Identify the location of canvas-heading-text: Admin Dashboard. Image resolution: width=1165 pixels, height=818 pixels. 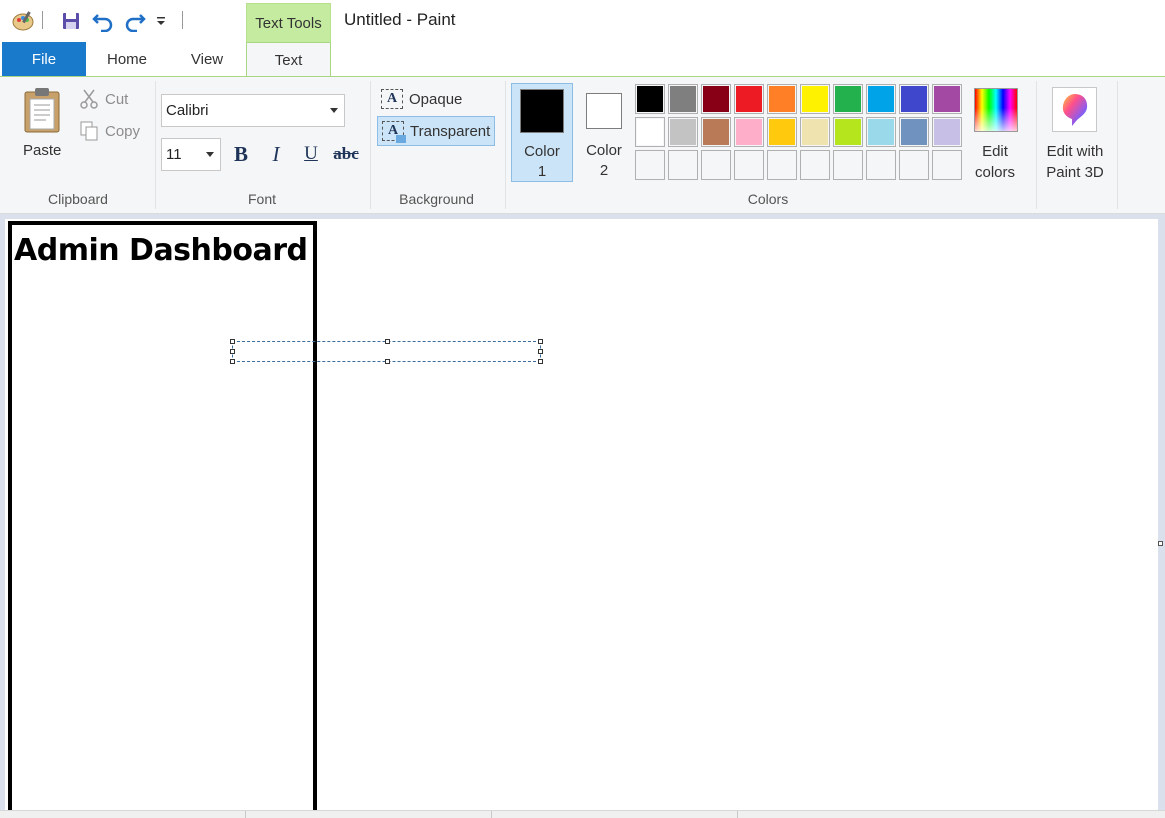
(161, 250).